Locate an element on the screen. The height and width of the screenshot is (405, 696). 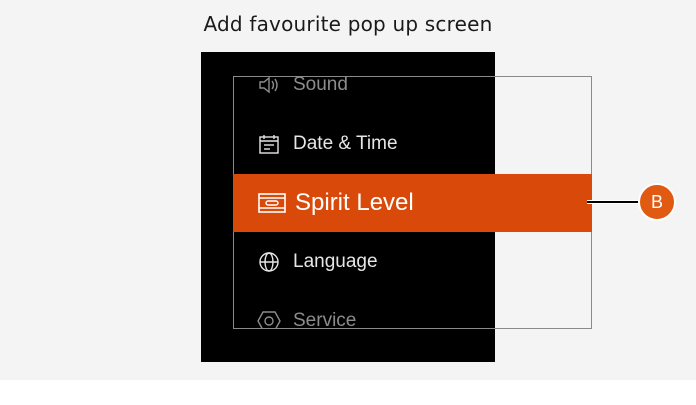
page-title: Add favourite pop up screen is located at coordinates (348, 24).